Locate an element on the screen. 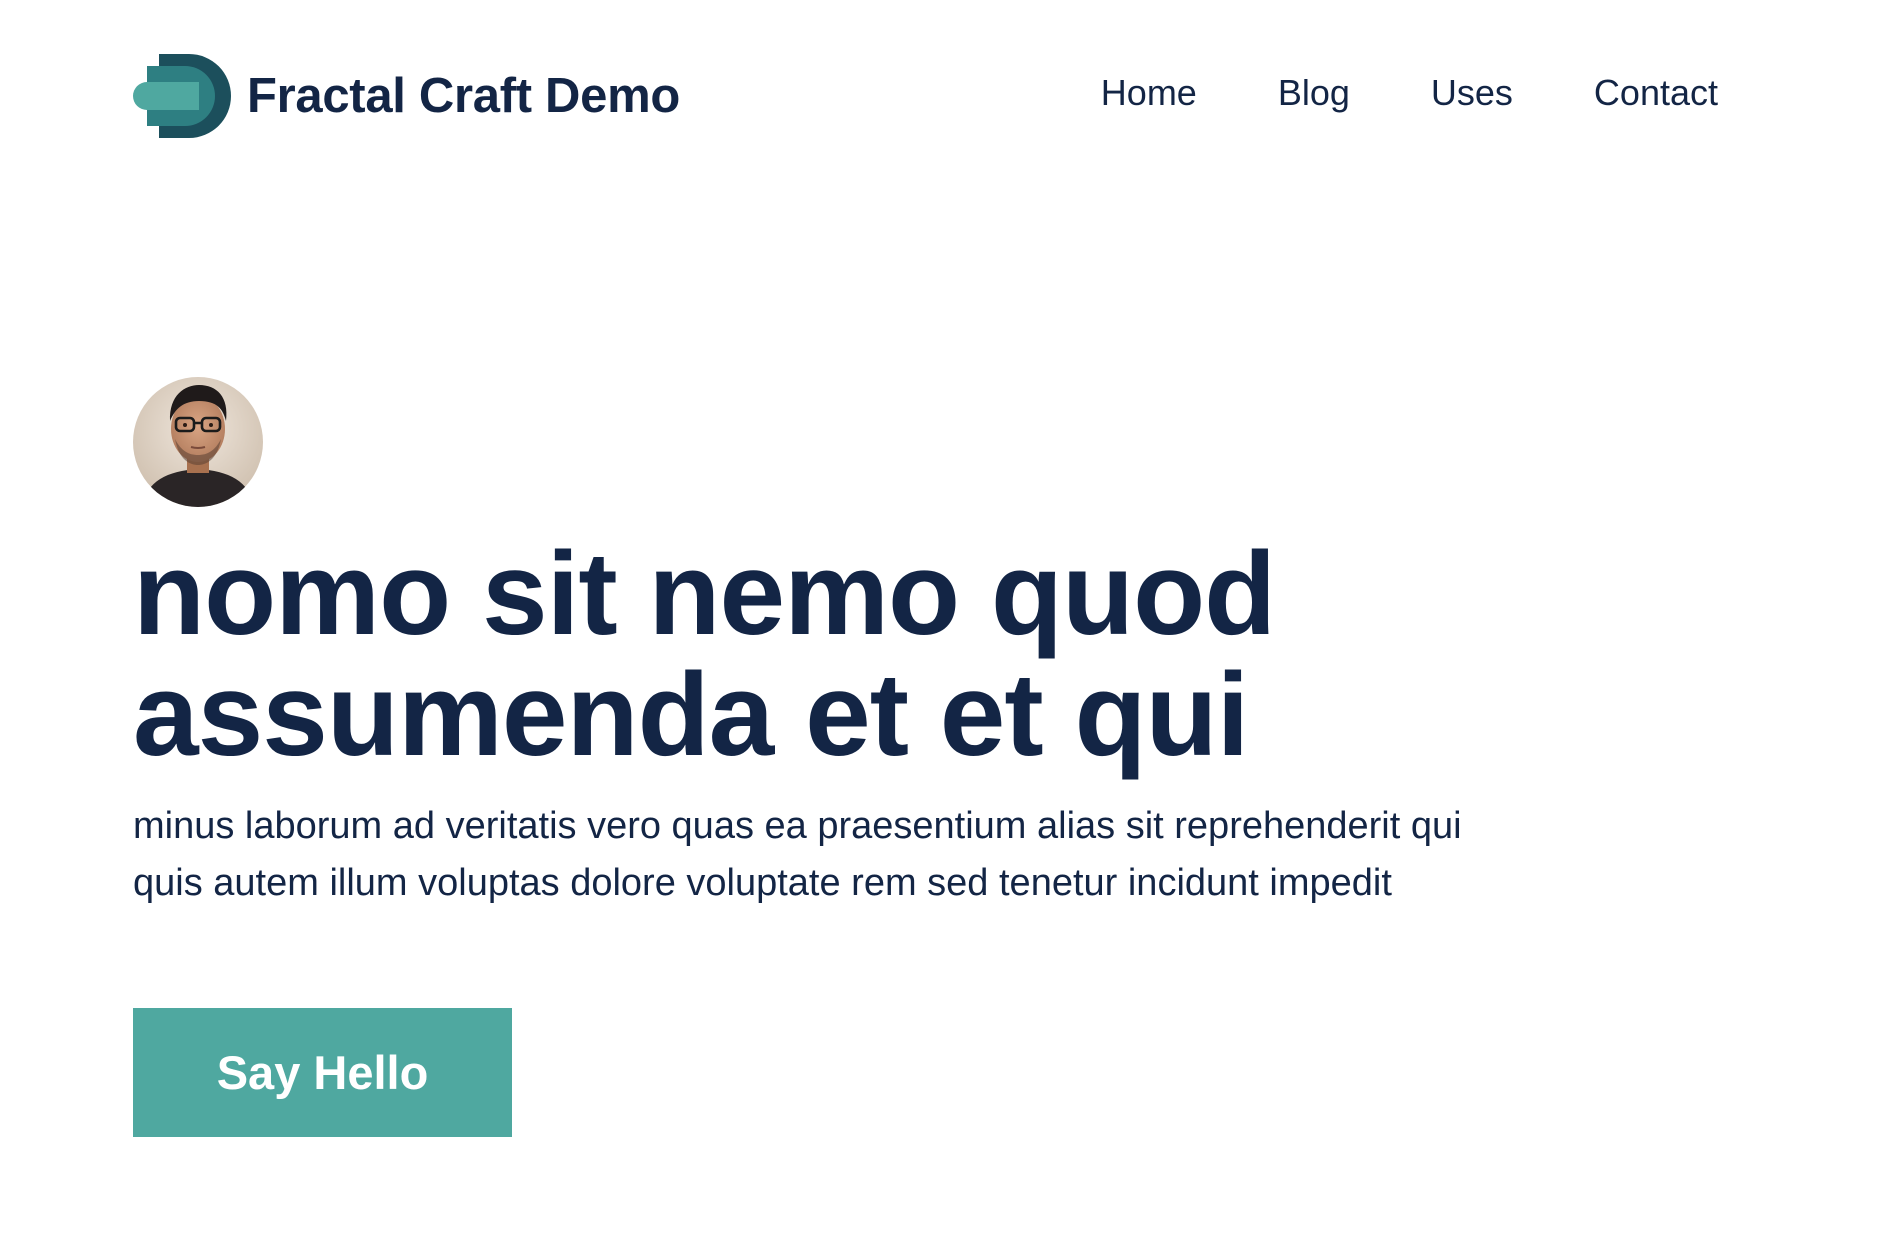 Image resolution: width=1886 pixels, height=1236 pixels. hero-headline-line: assumenda et et qui is located at coordinates (691, 715).